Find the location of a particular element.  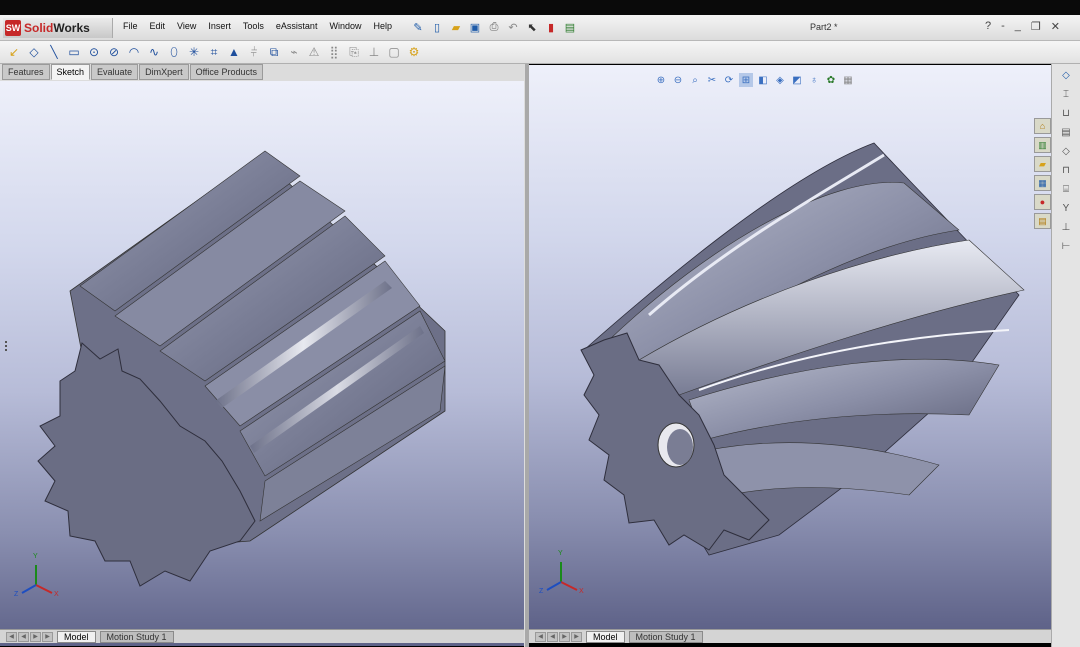

minimize-button: _ is located at coordinates (1018, 26).